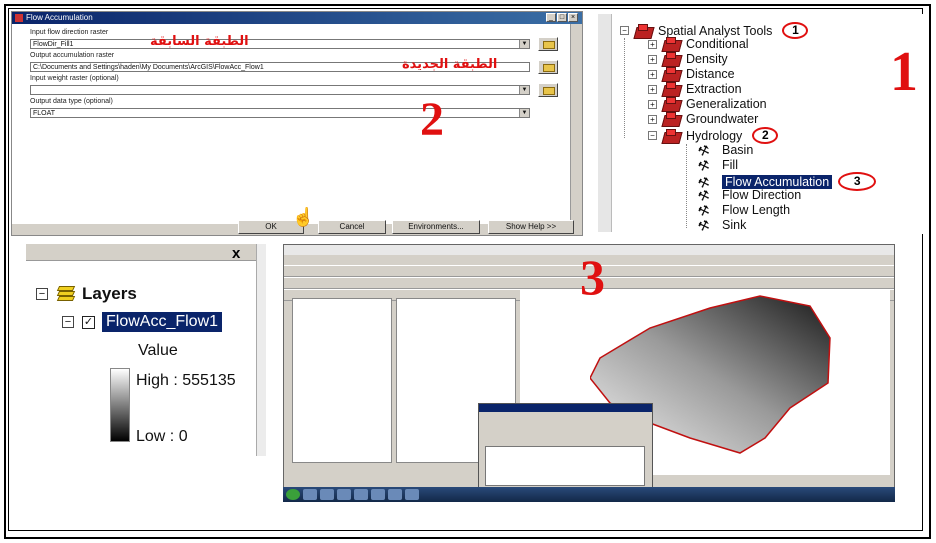 The width and height of the screenshot is (936, 543). I want to click on input-flow-value: FlowDir_Fill1, so click(53, 44).